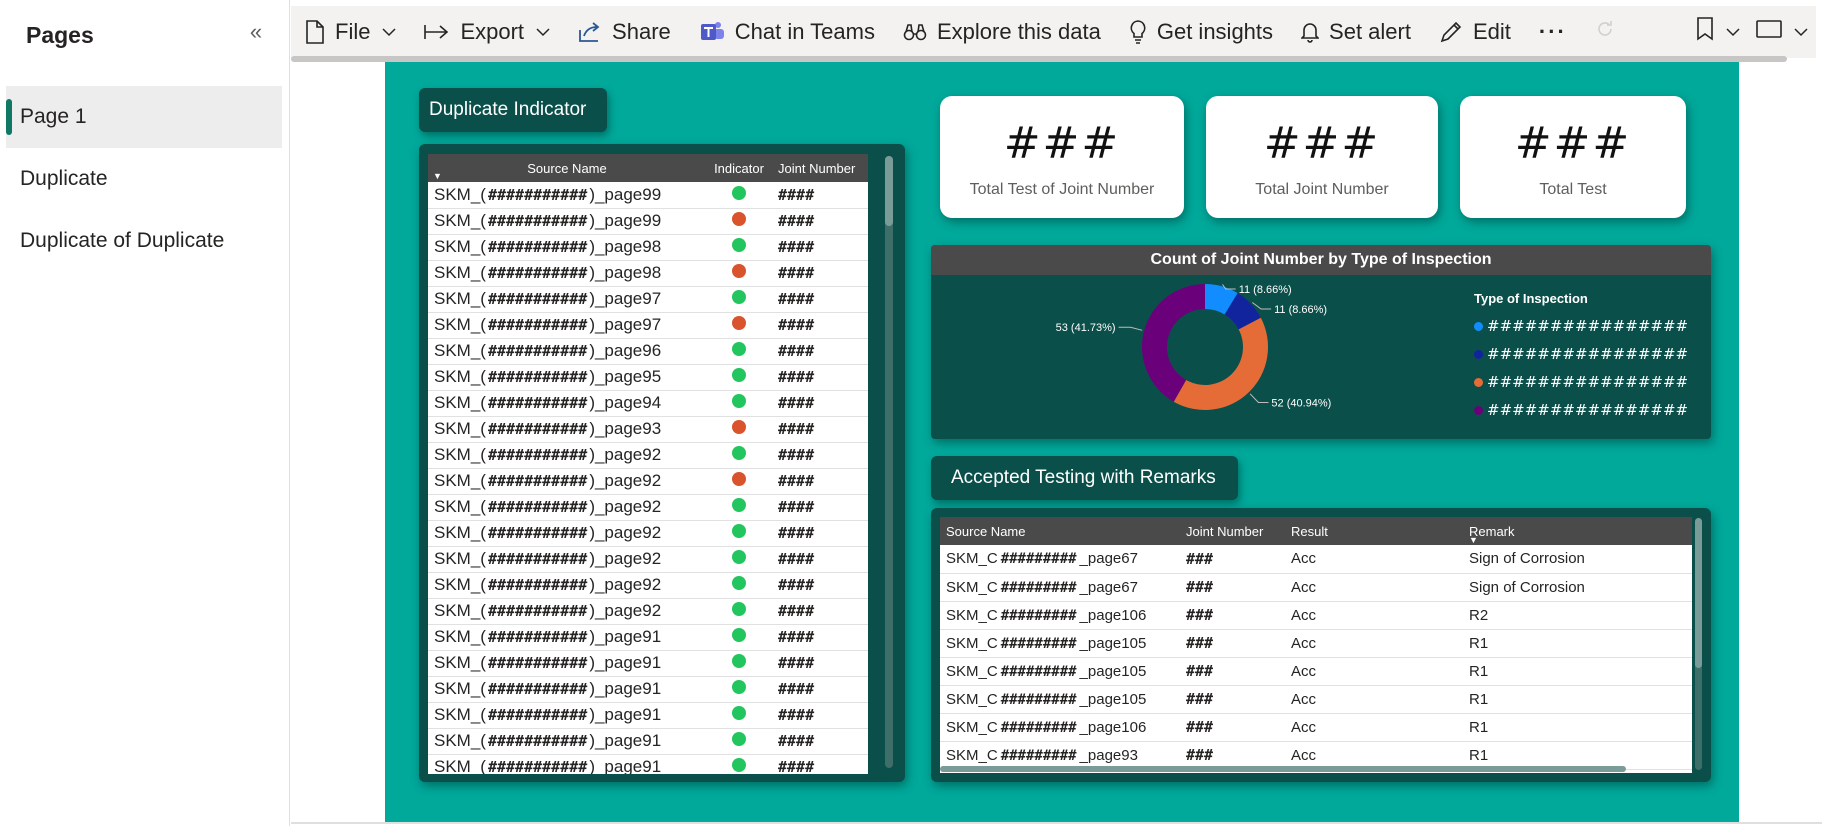 This screenshot has width=1822, height=826. I want to click on source-name-cell: SKM_(###########)_page94, so click(567, 403).